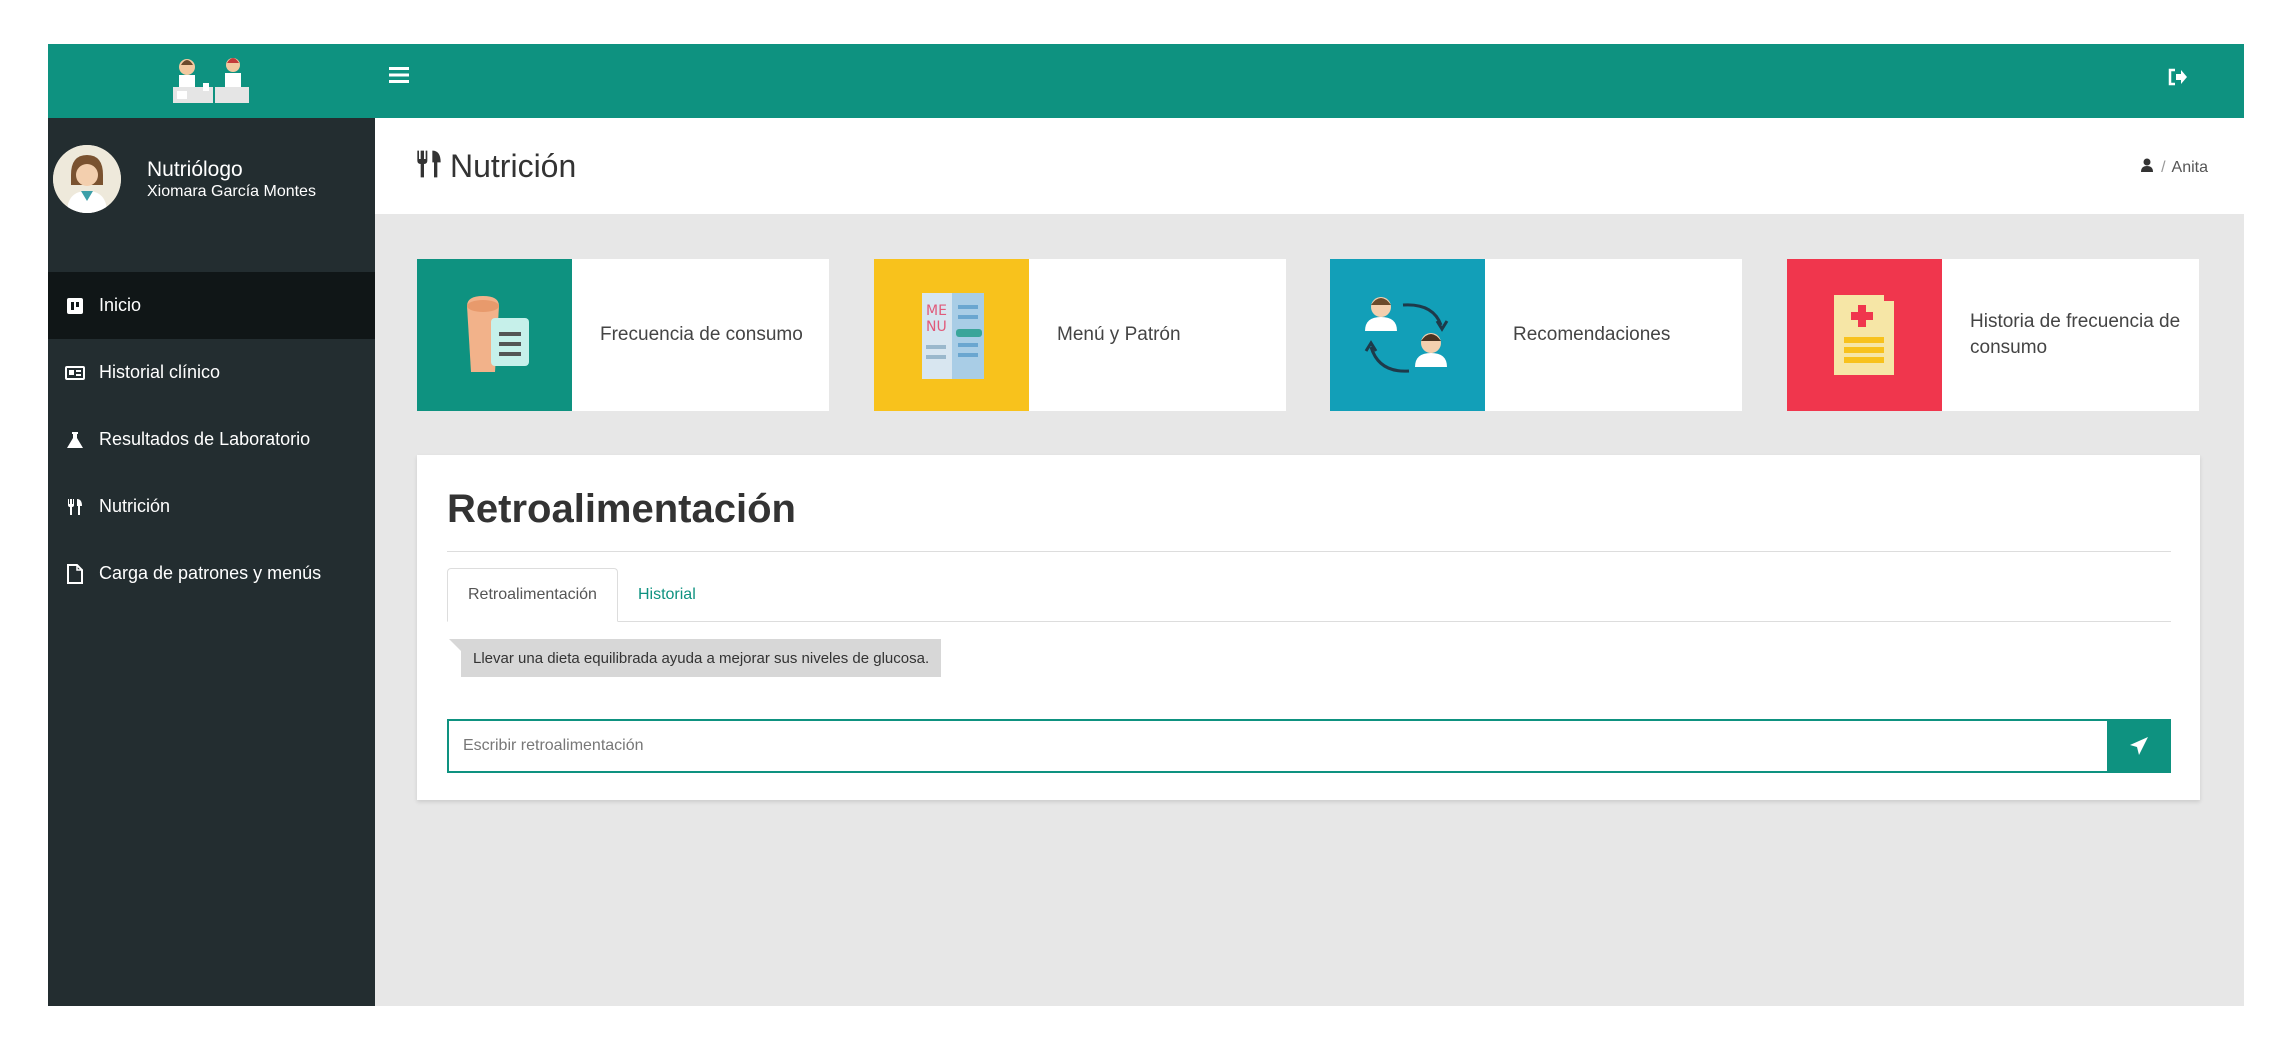  I want to click on card-label: Recomendaciones, so click(1592, 335).